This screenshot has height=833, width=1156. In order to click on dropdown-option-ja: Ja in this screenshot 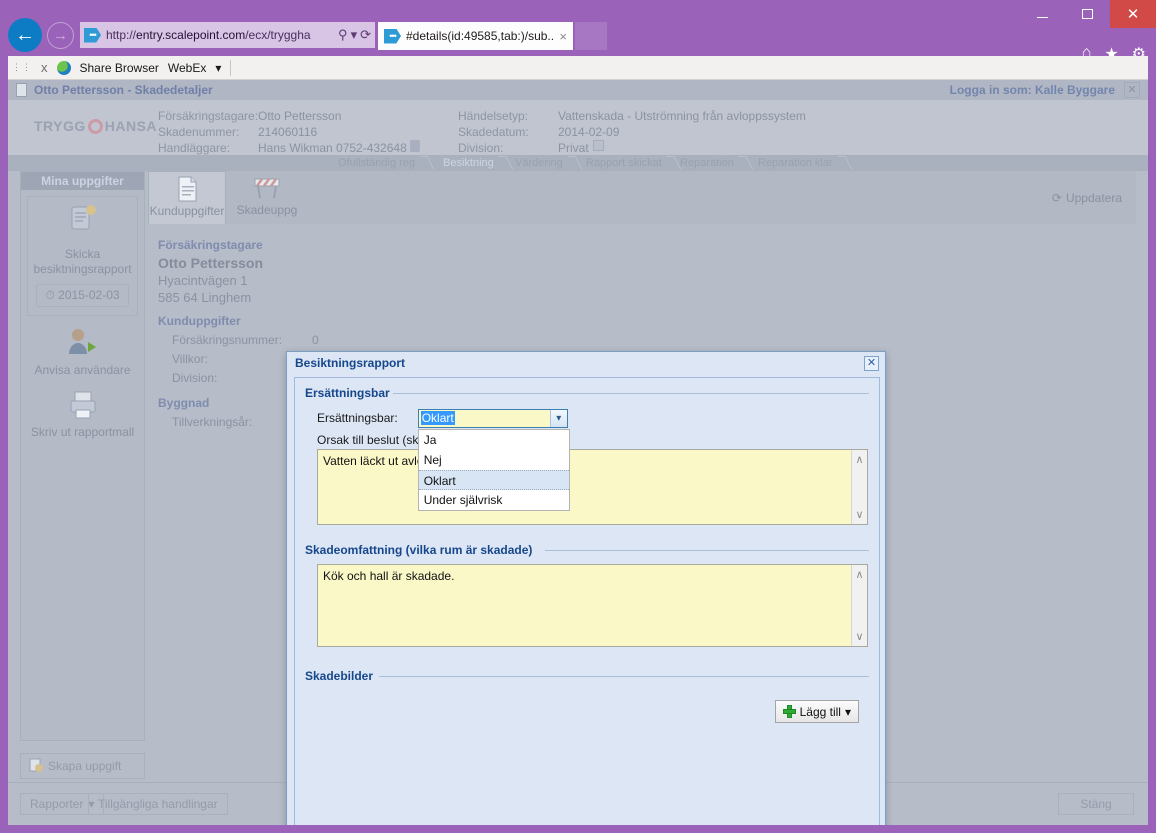, I will do `click(494, 440)`.